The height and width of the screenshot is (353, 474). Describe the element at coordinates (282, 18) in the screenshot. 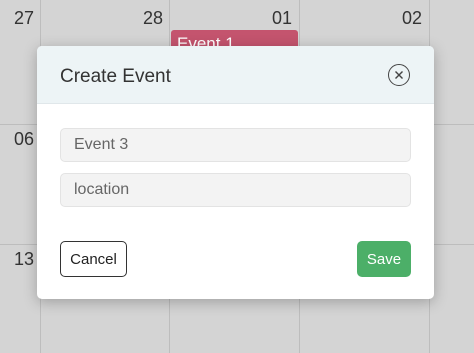

I see `day-number: 01` at that location.